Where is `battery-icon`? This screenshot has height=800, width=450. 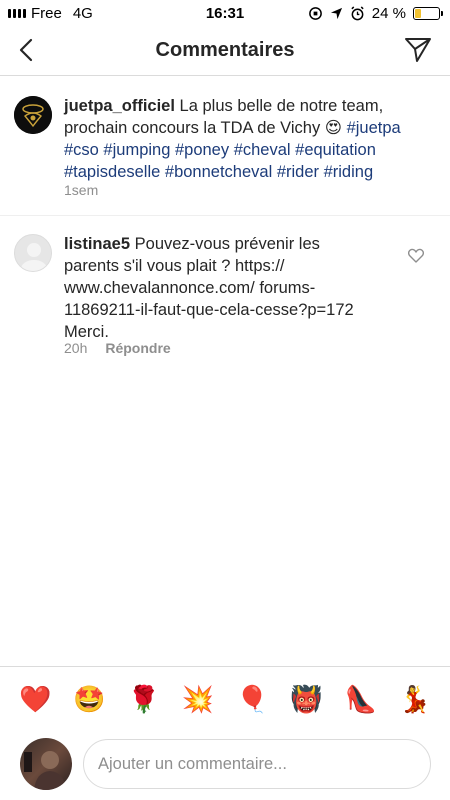
battery-icon is located at coordinates (428, 13).